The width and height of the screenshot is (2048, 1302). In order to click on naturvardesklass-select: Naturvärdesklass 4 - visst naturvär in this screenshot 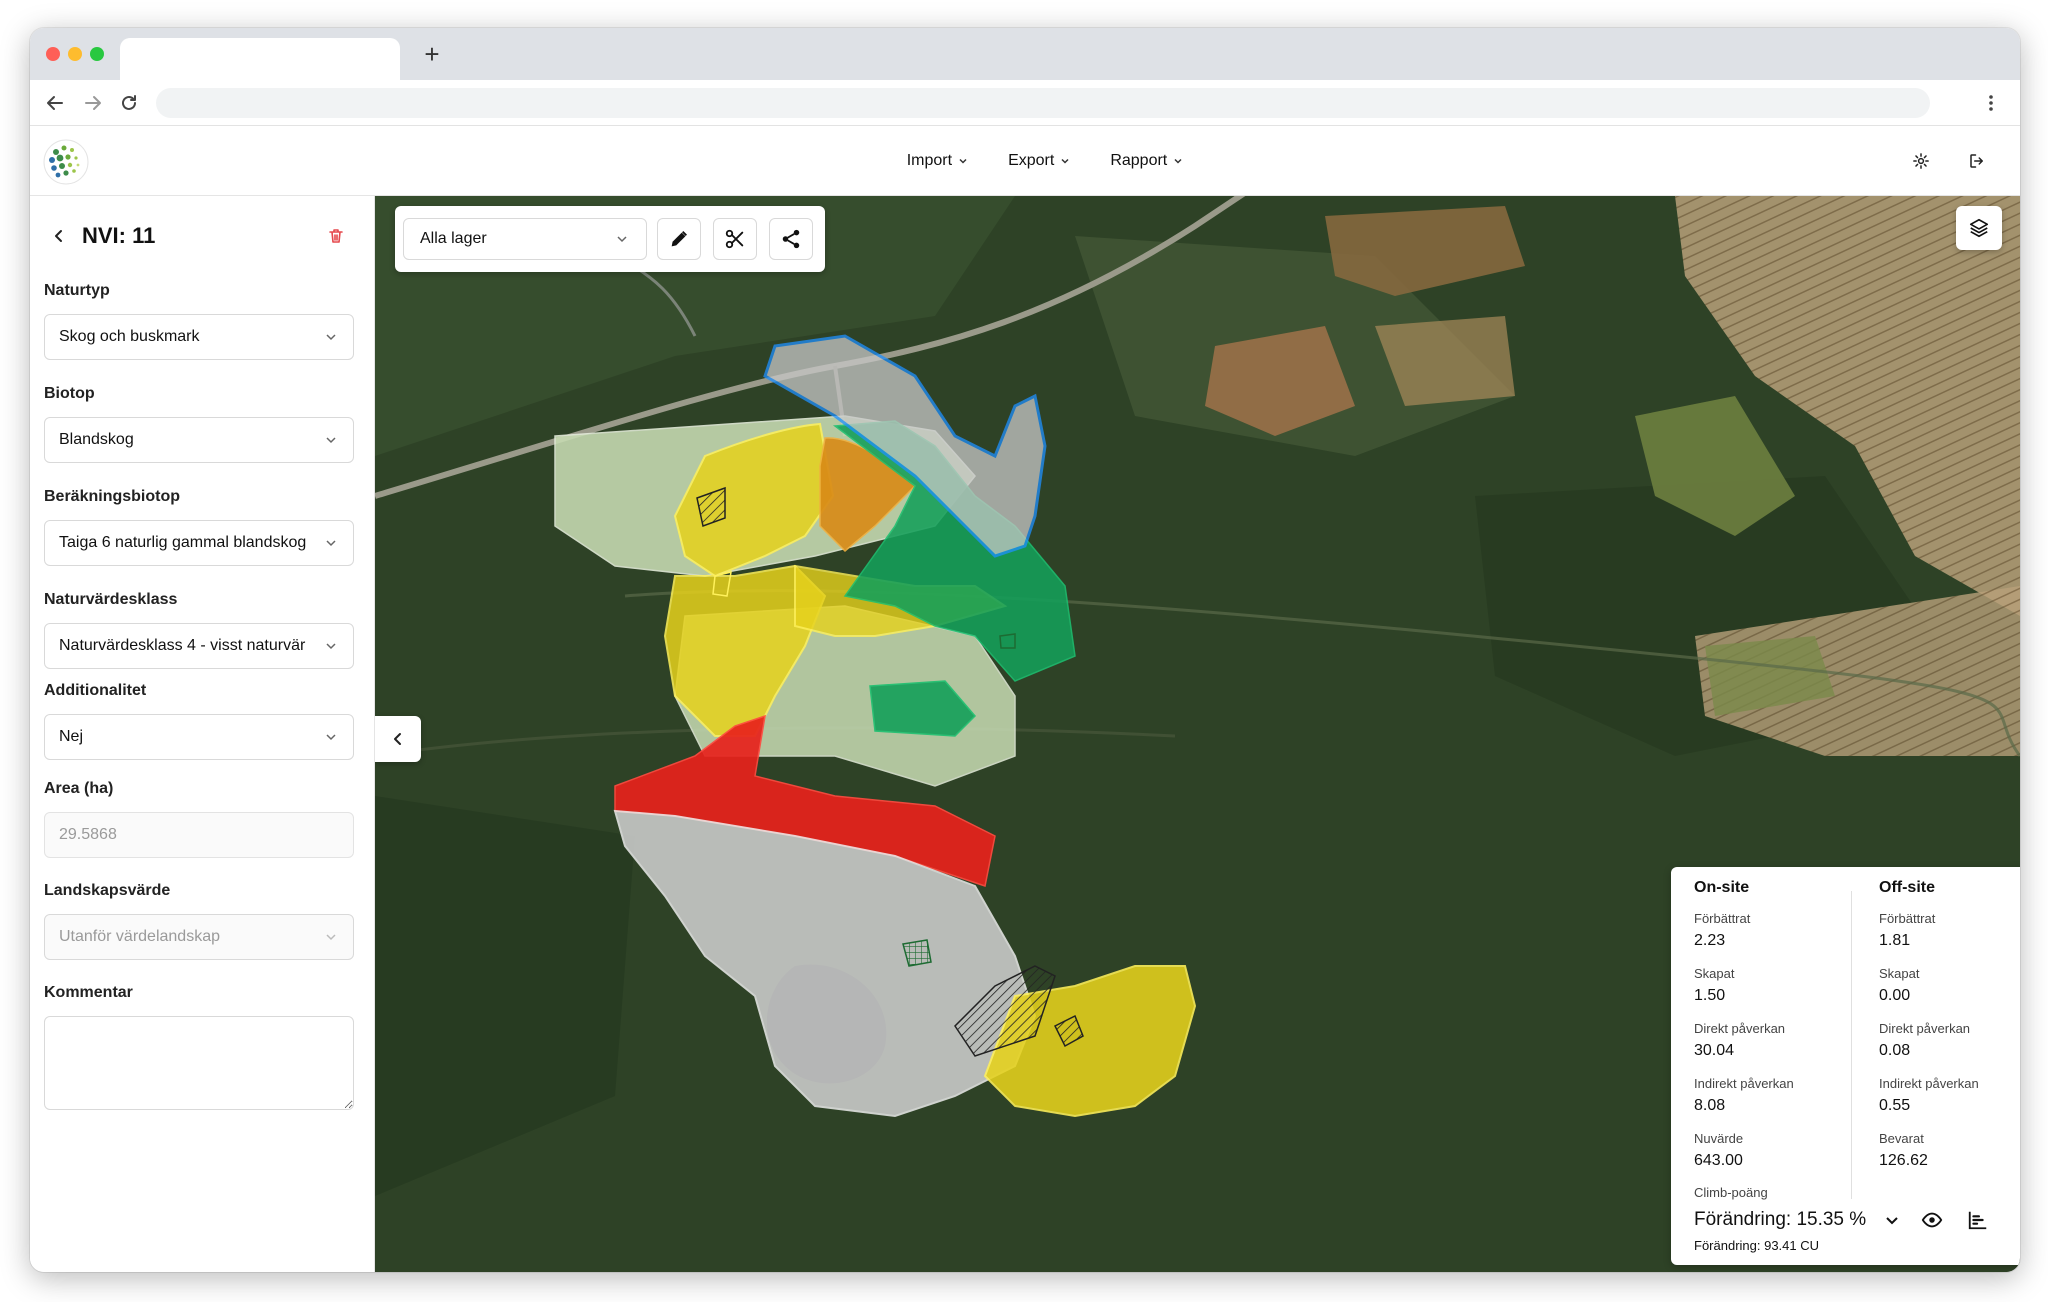, I will do `click(199, 646)`.